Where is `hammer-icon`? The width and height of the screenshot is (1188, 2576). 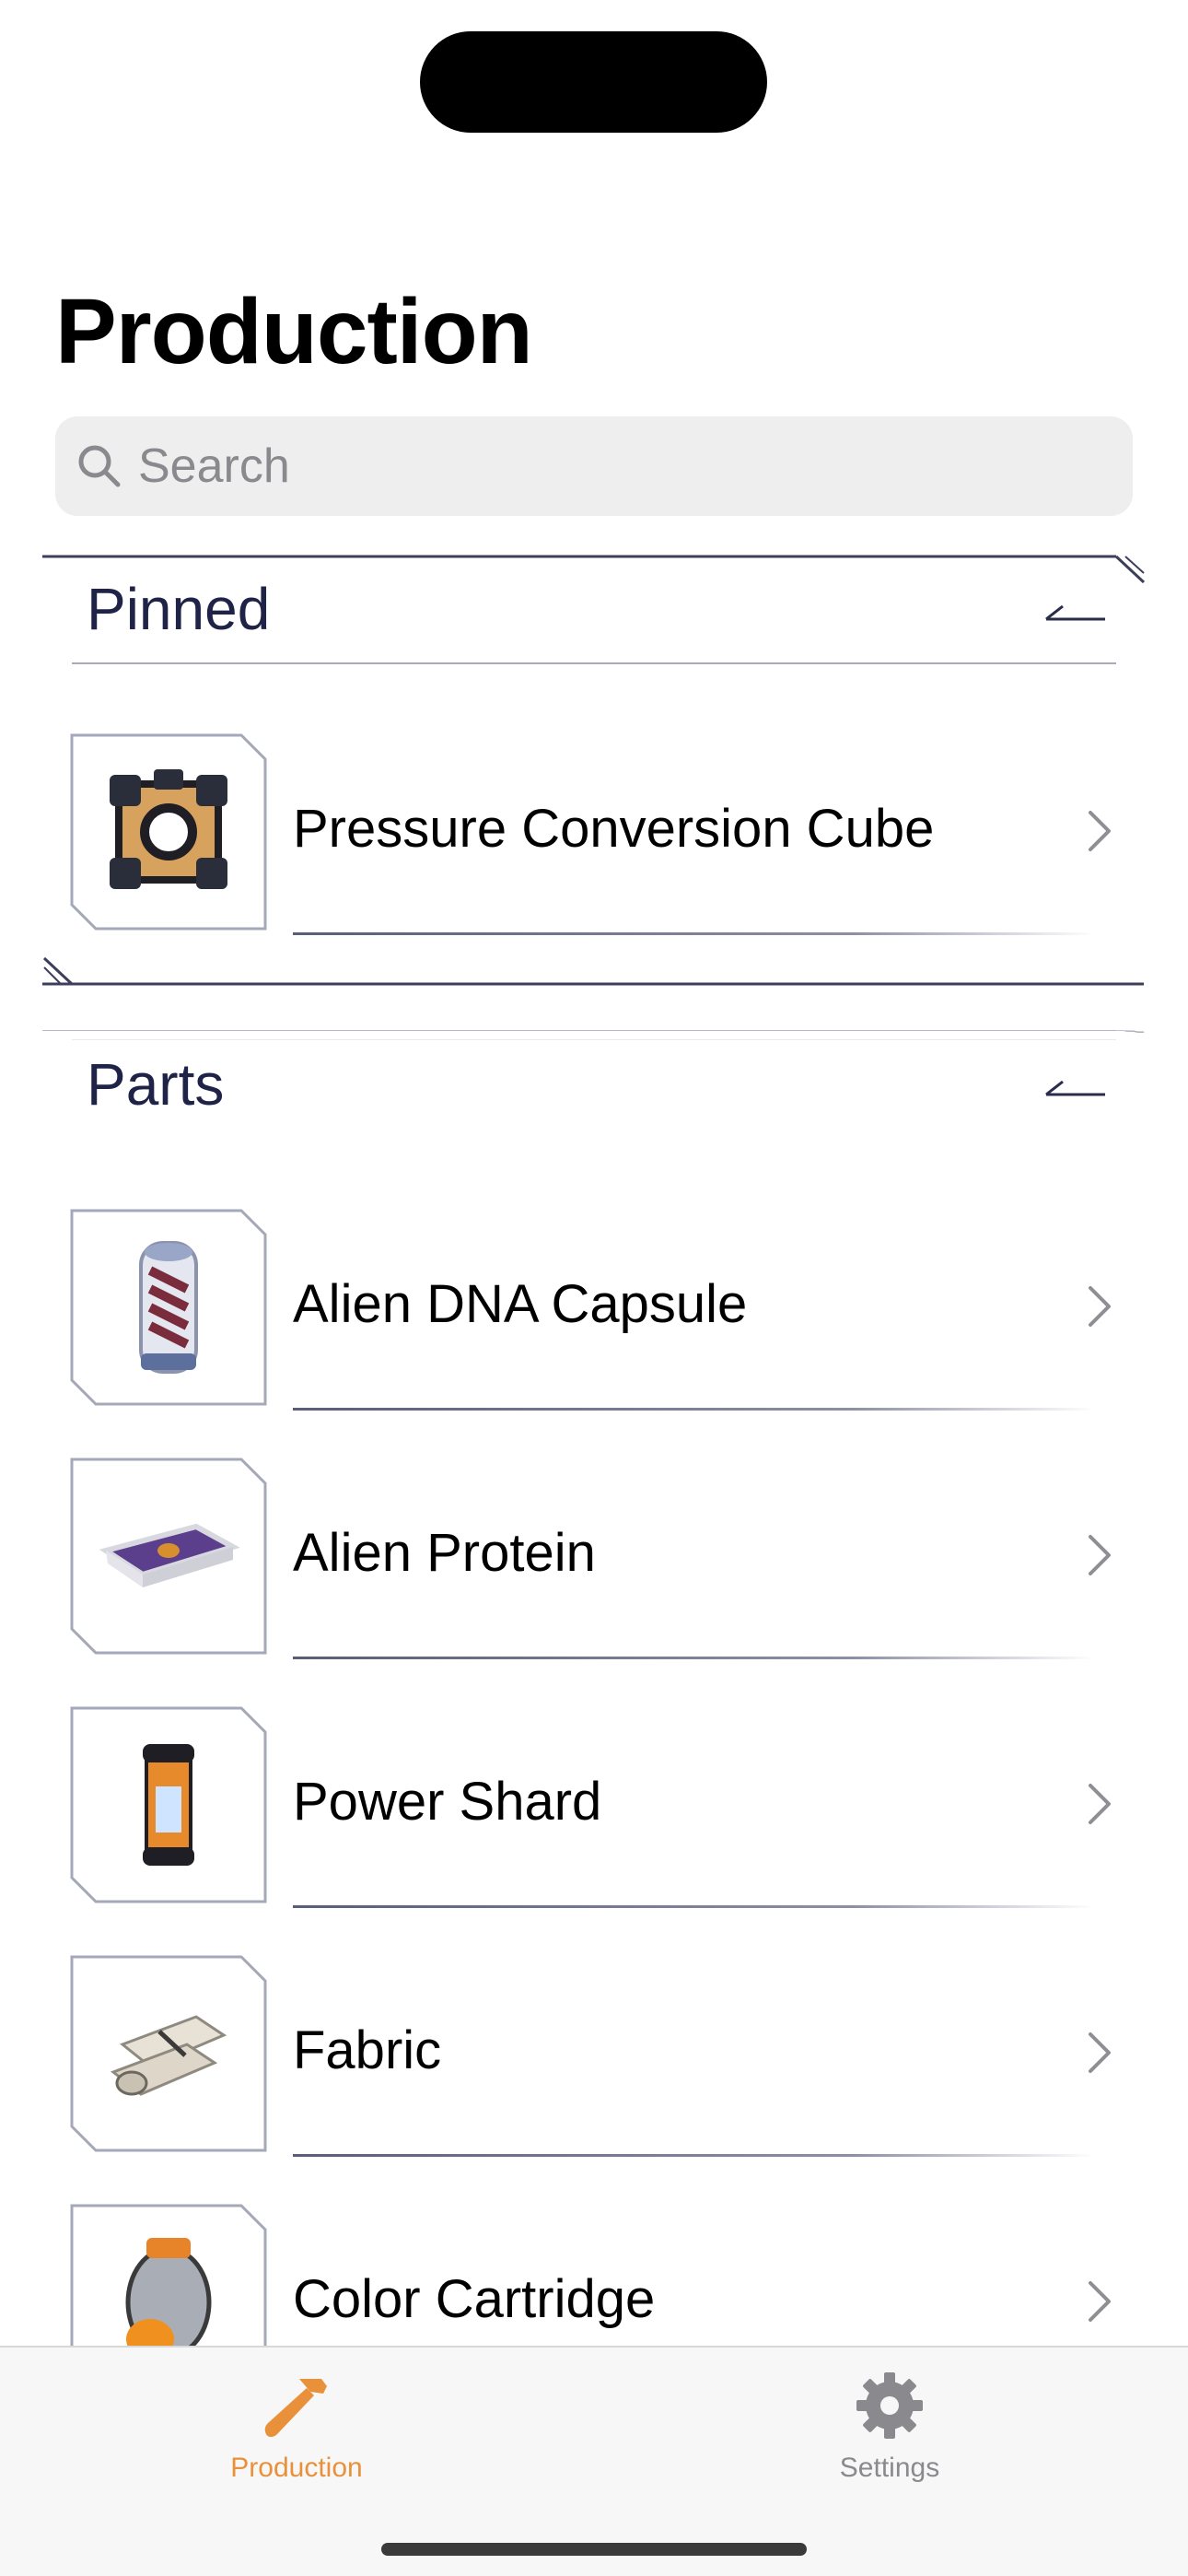 hammer-icon is located at coordinates (295, 2408).